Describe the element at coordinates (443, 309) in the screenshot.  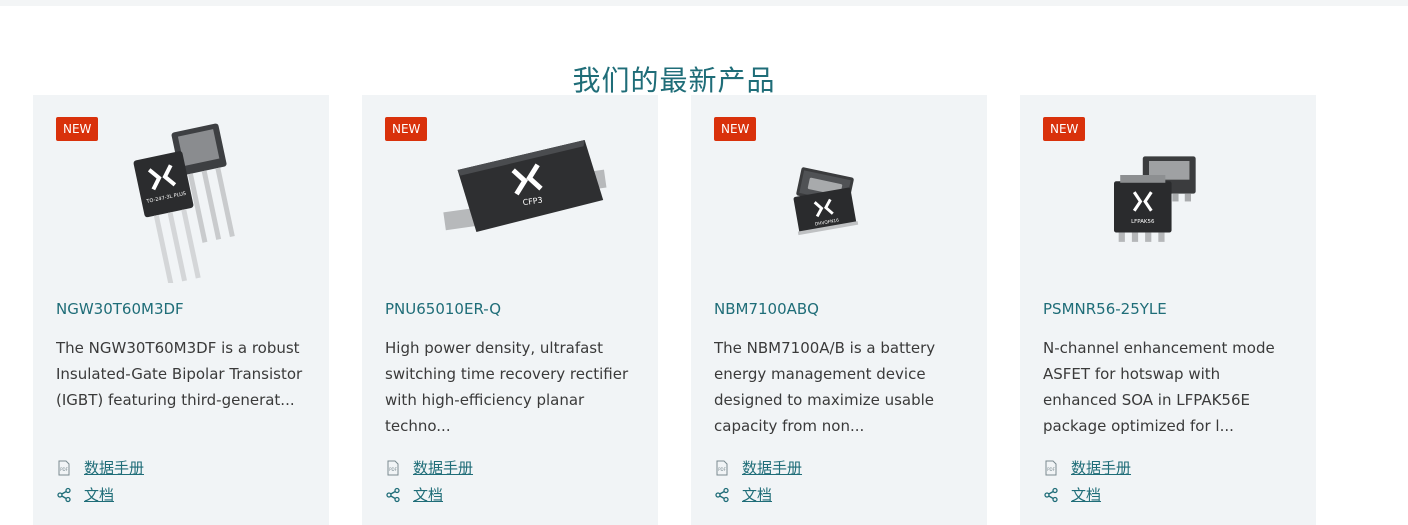
I see `product-name: PNU65010ER-Q` at that location.